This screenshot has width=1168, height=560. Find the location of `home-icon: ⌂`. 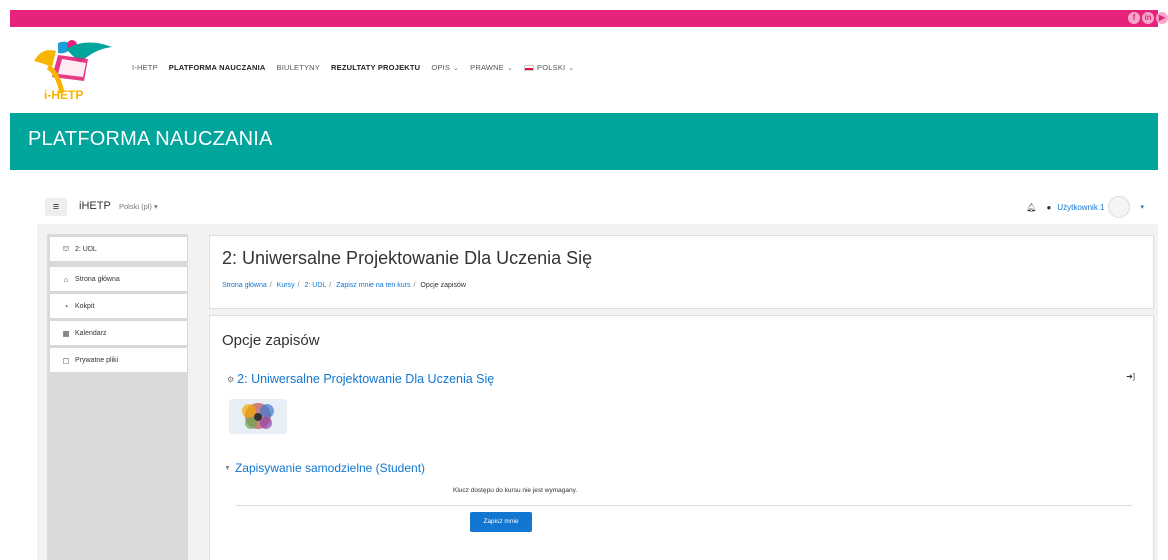

home-icon: ⌂ is located at coordinates (66, 279).